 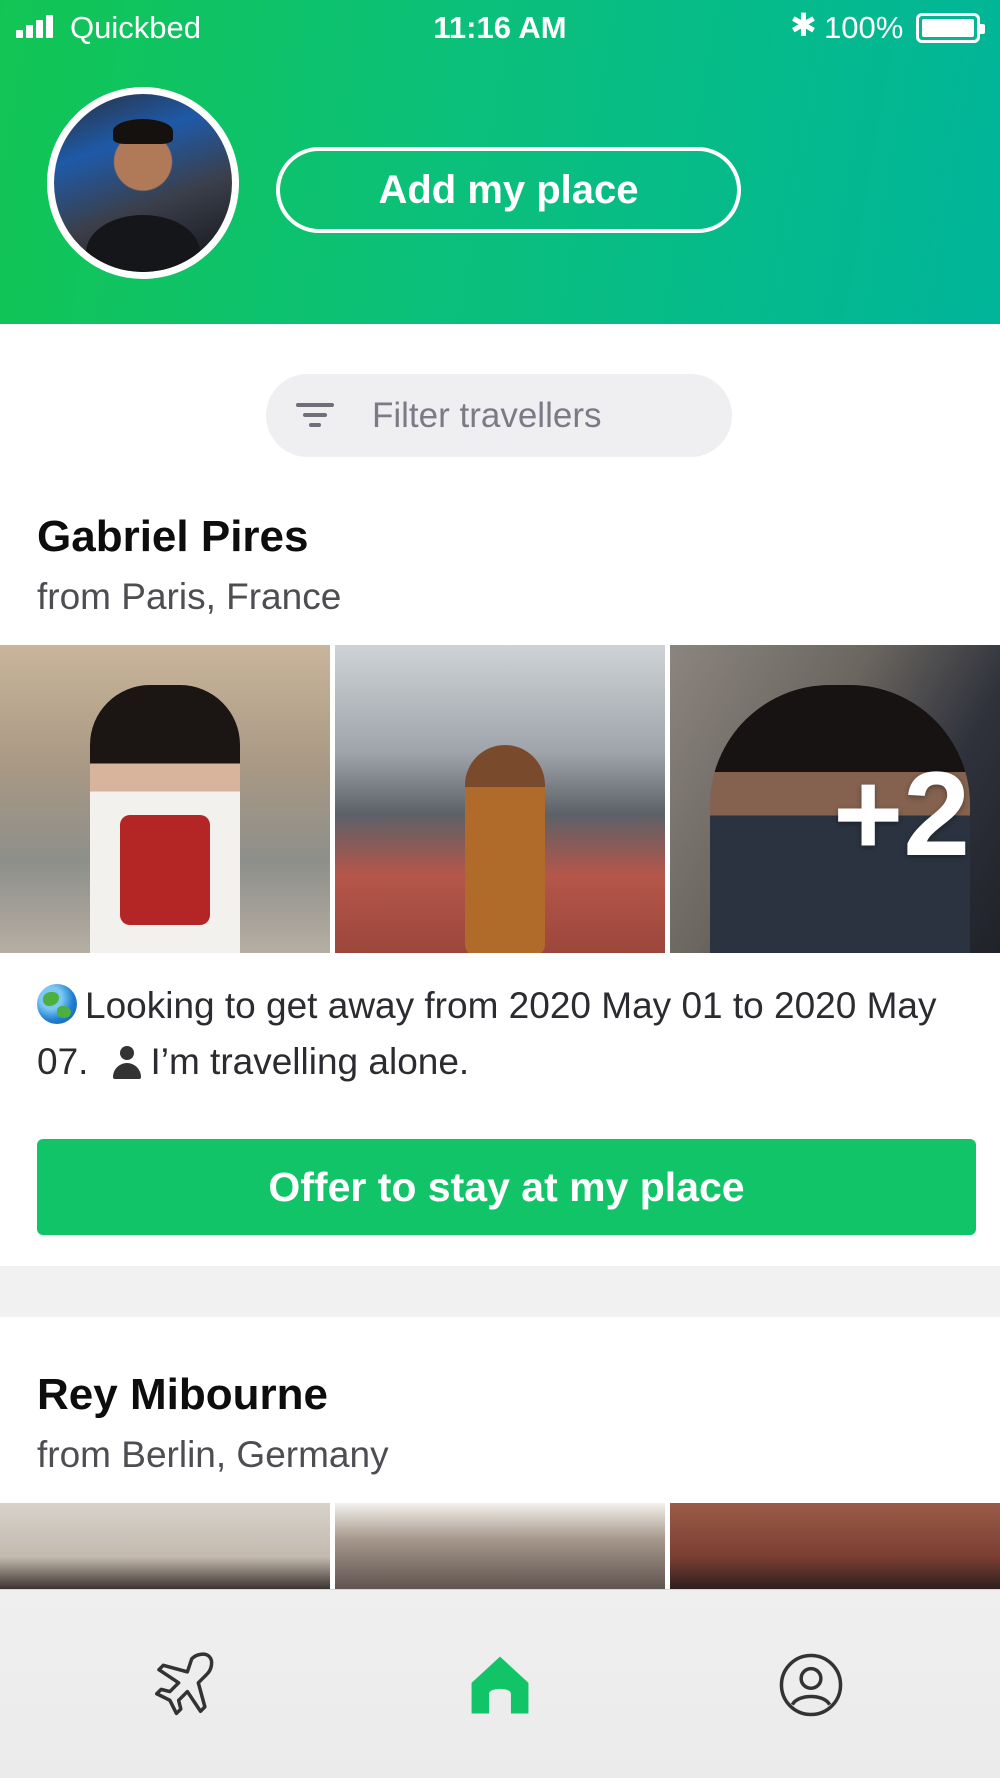 I want to click on companions-text: I’m travelling alone., so click(x=310, y=1061).